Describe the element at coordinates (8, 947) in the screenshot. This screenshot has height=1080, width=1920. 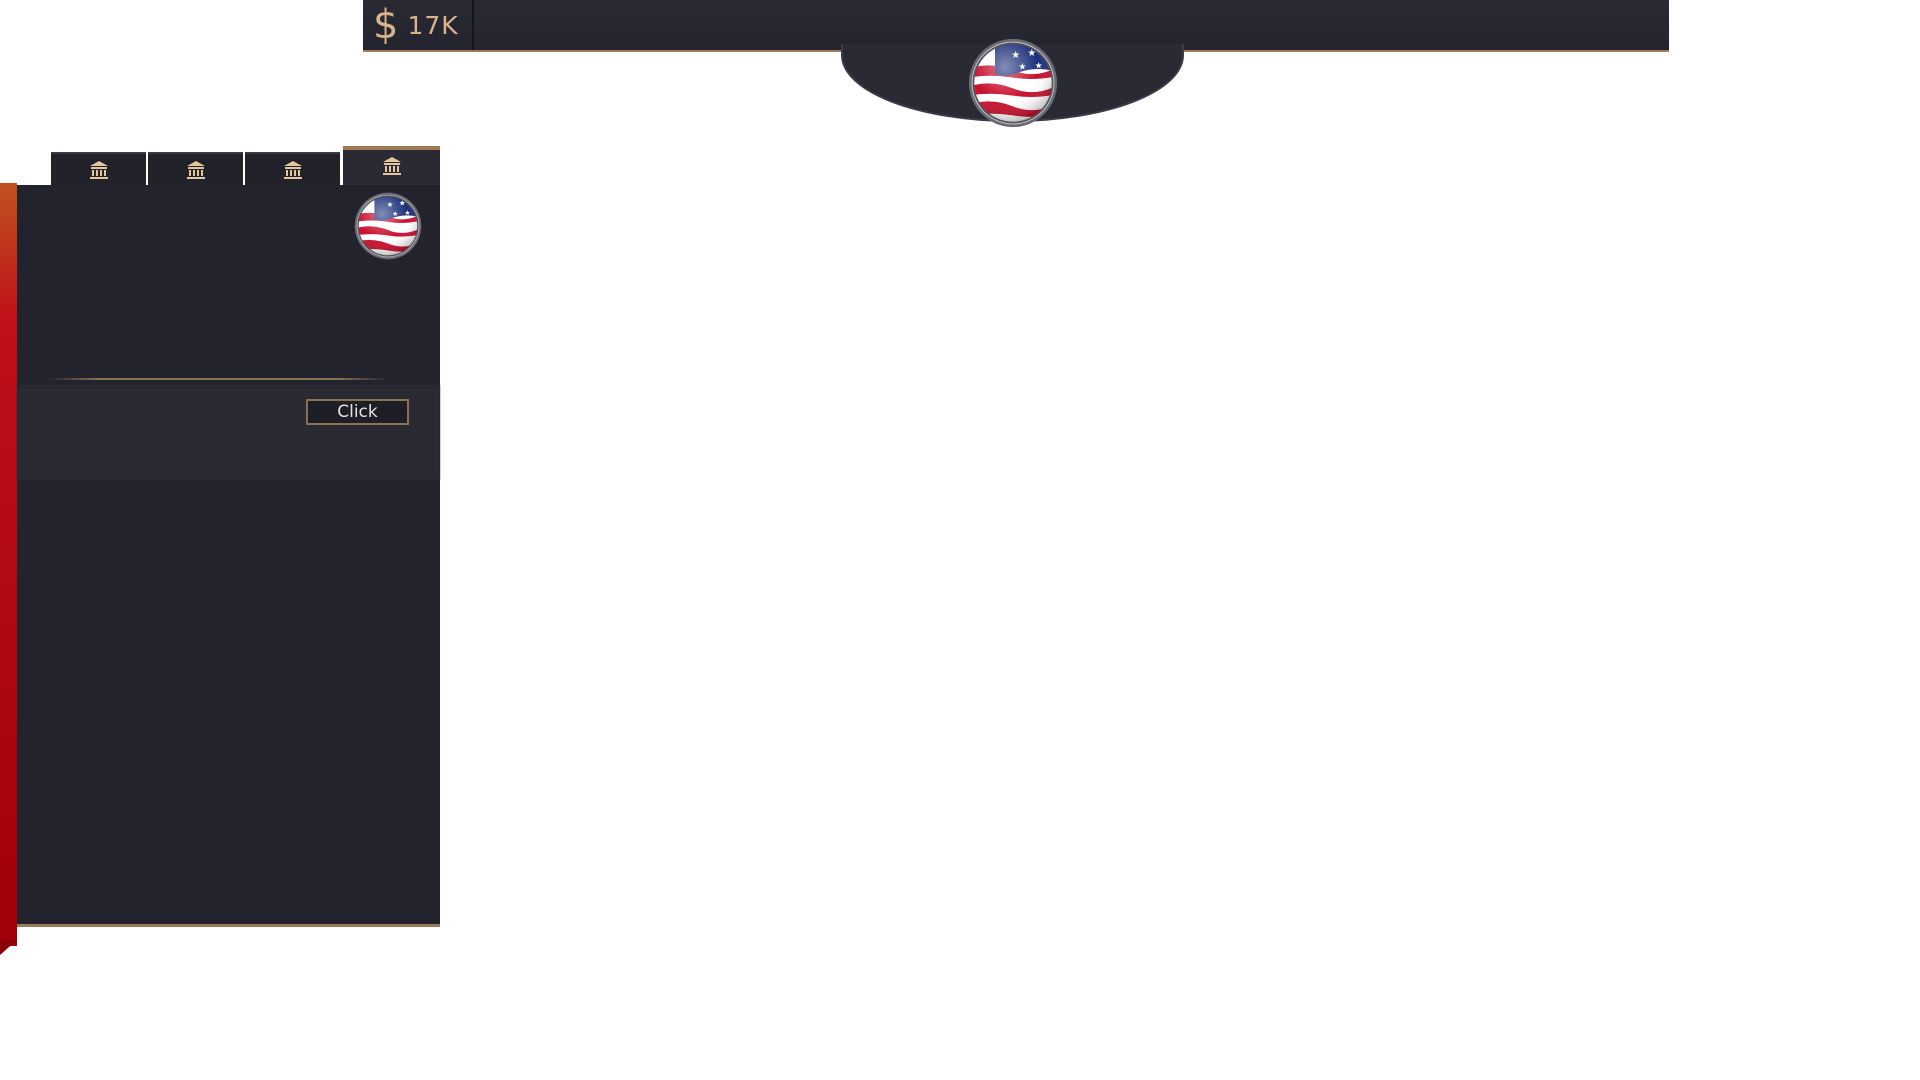
I see `panel-side-accent-tip` at that location.